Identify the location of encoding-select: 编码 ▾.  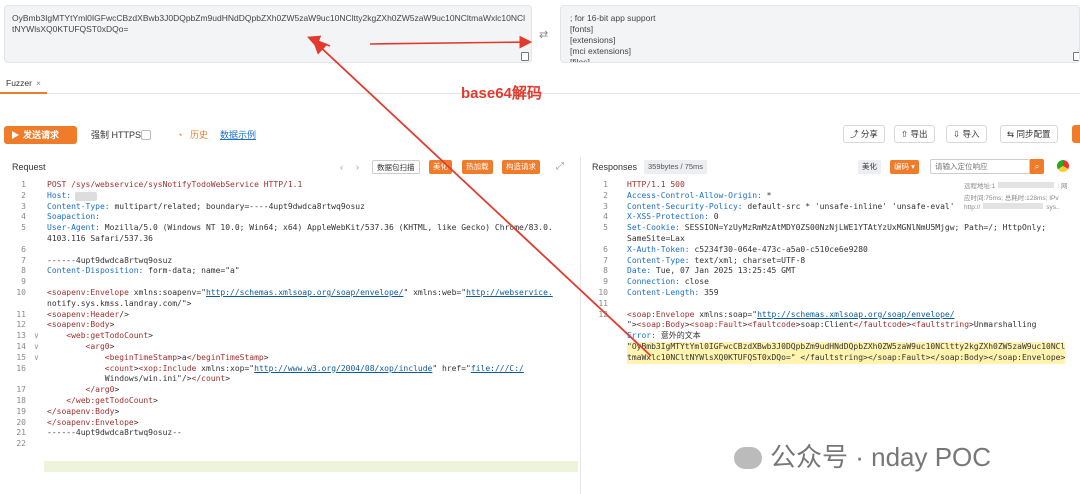
(904, 167).